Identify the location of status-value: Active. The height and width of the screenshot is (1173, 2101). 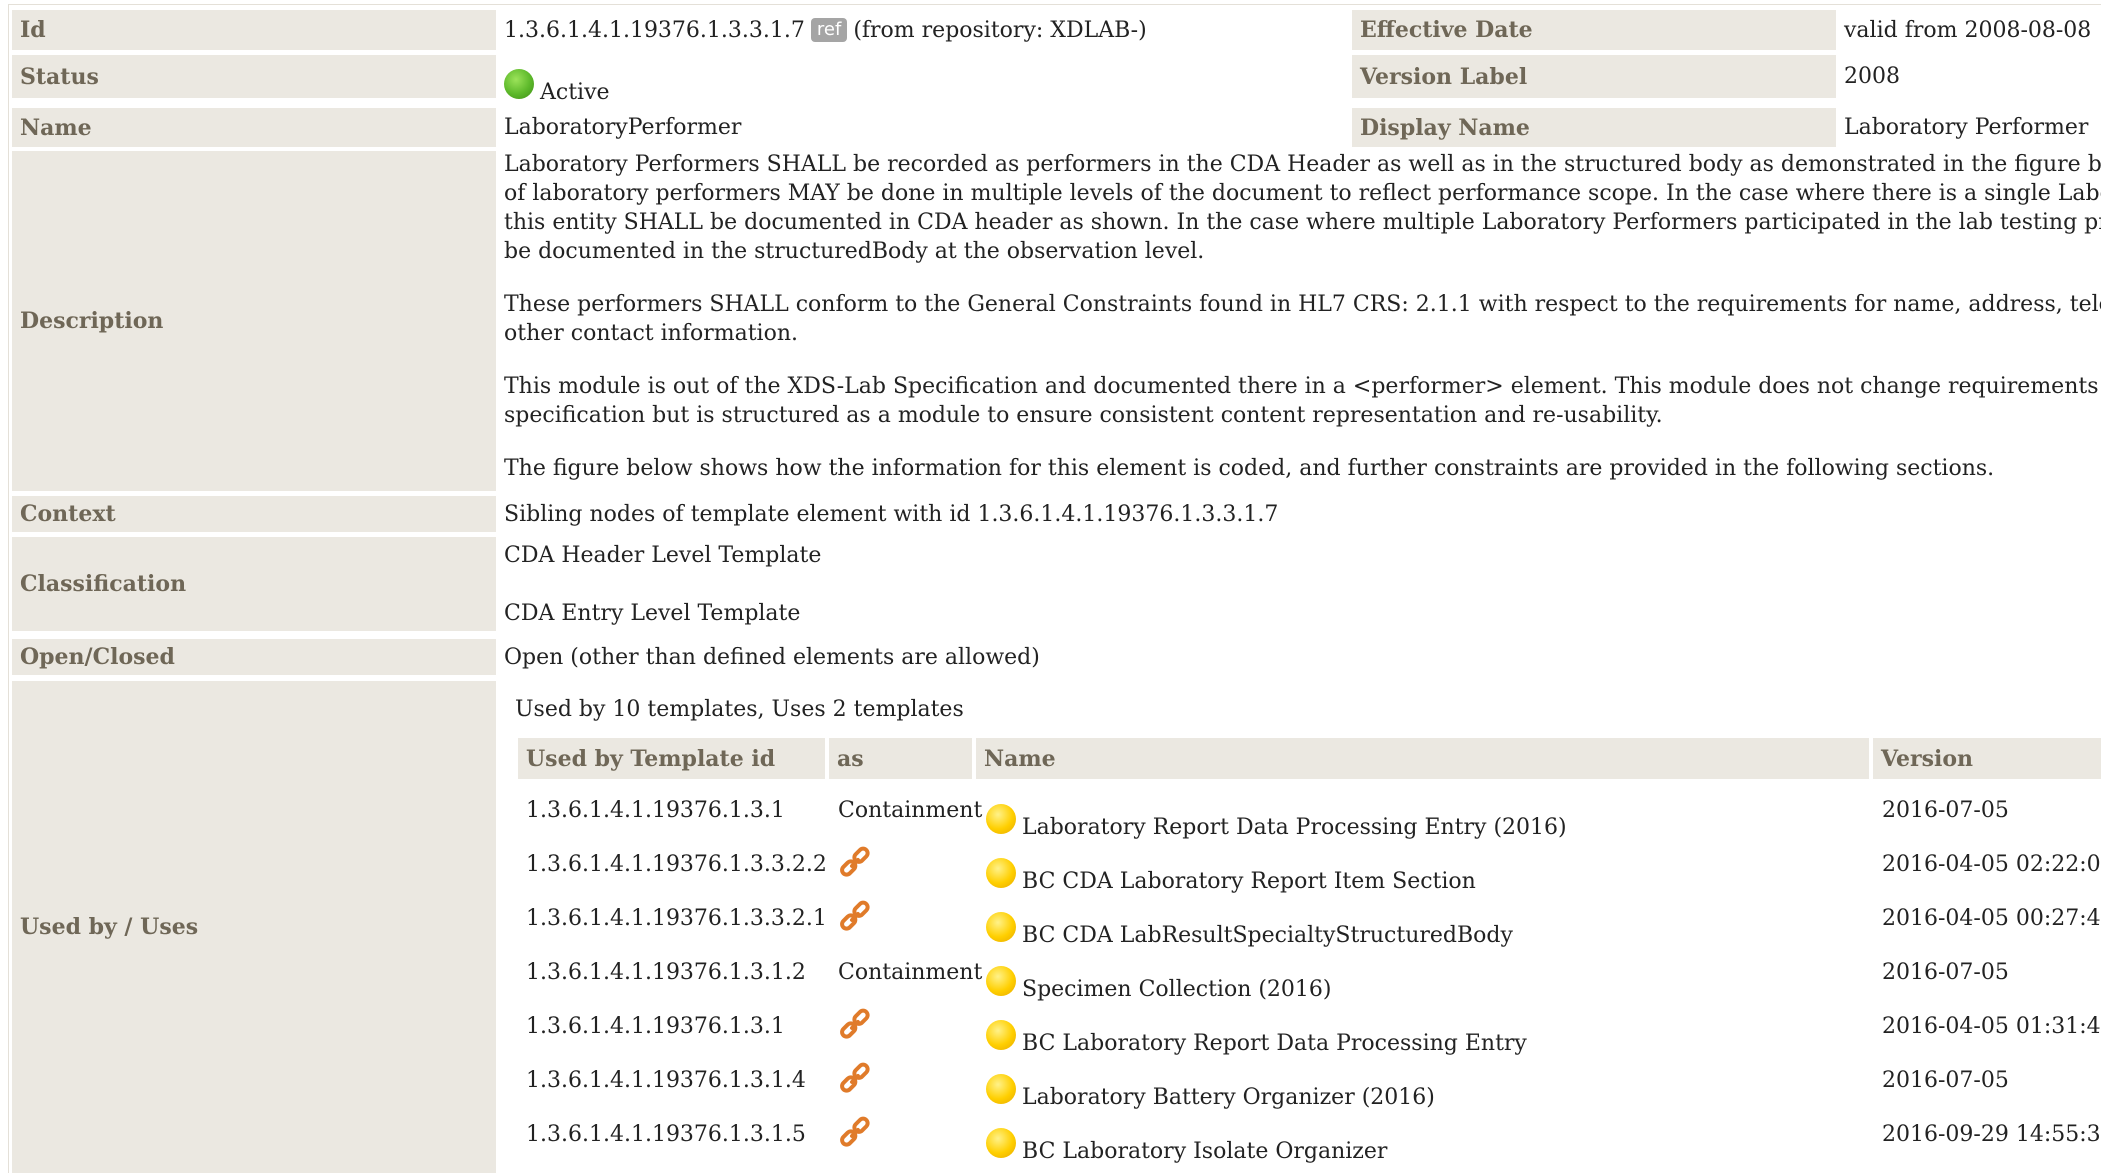
(557, 80).